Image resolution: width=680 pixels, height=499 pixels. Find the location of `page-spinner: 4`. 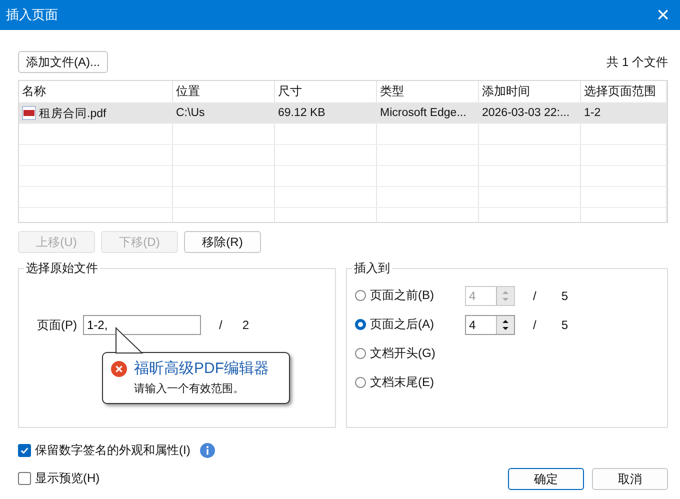

page-spinner: 4 is located at coordinates (490, 324).